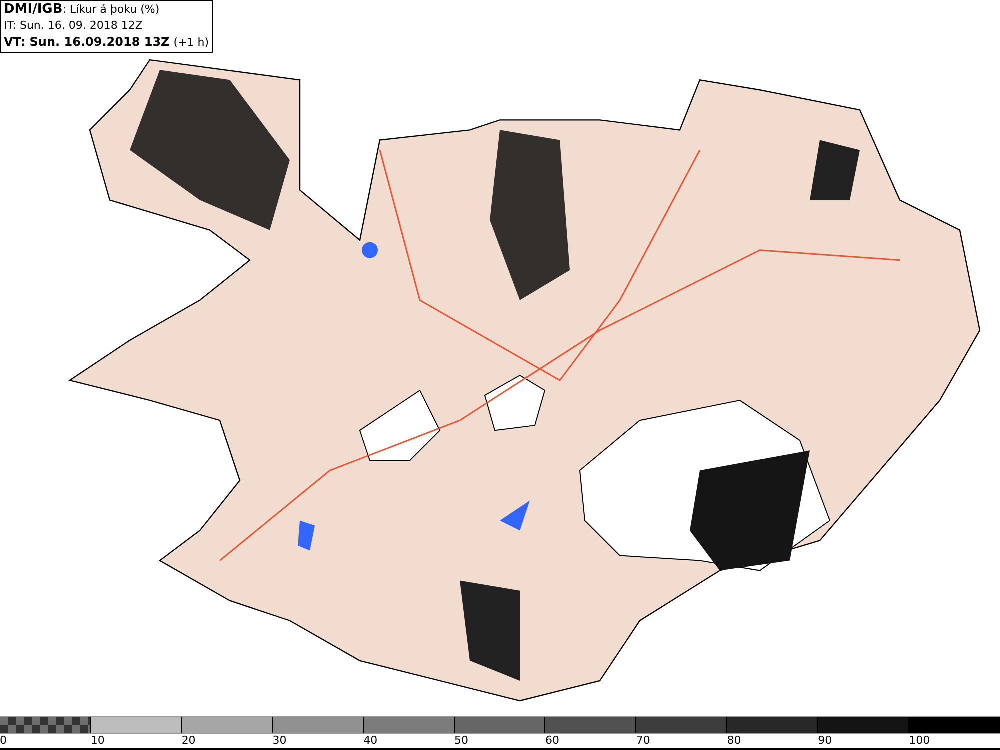 This screenshot has height=750, width=1000. Describe the element at coordinates (3, 740) in the screenshot. I see `legend-label: 0` at that location.